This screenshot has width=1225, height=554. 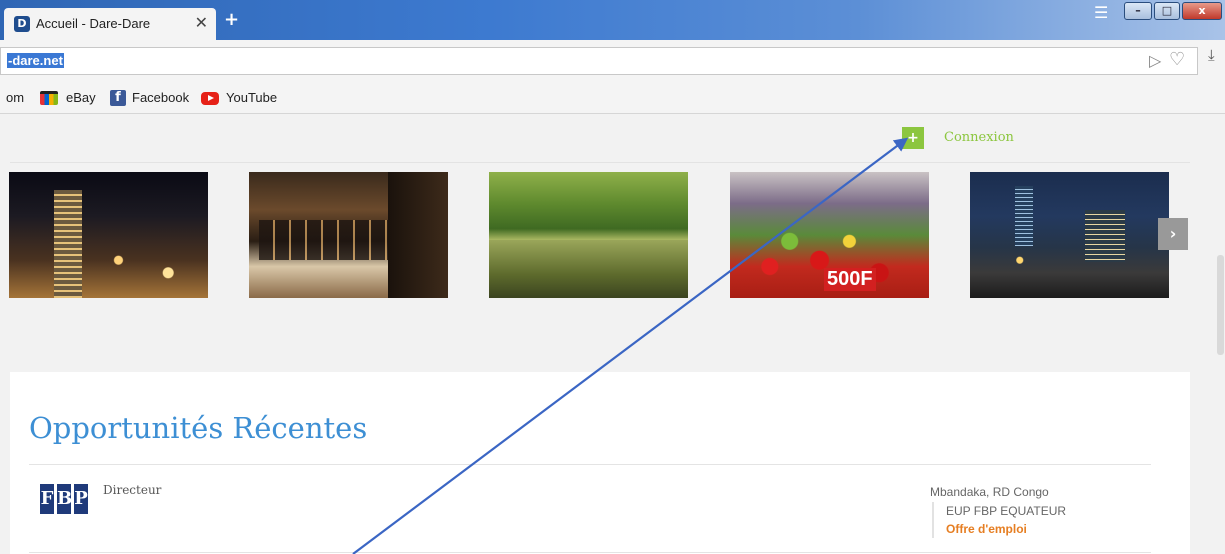 What do you see at coordinates (35, 60) in the screenshot?
I see `url-text: -dare.net` at bounding box center [35, 60].